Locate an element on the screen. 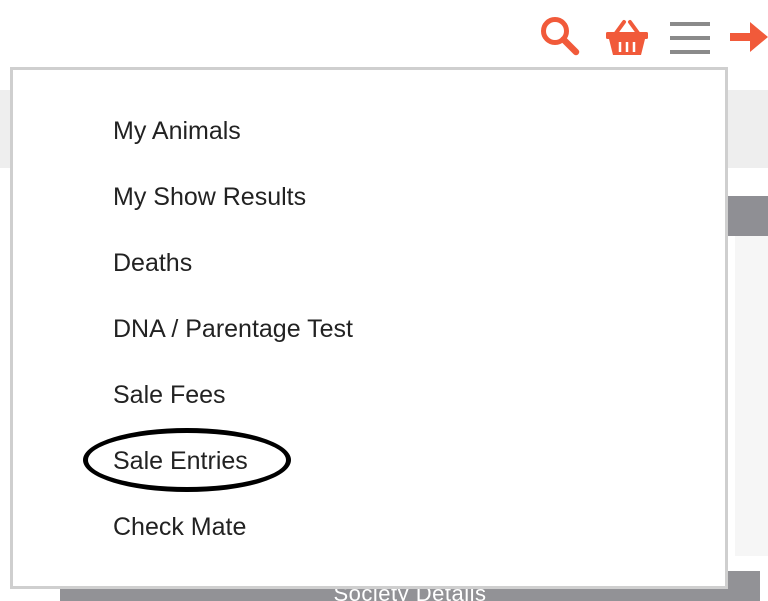 The width and height of the screenshot is (768, 601). background-gray-block is located at coordinates (747, 216).